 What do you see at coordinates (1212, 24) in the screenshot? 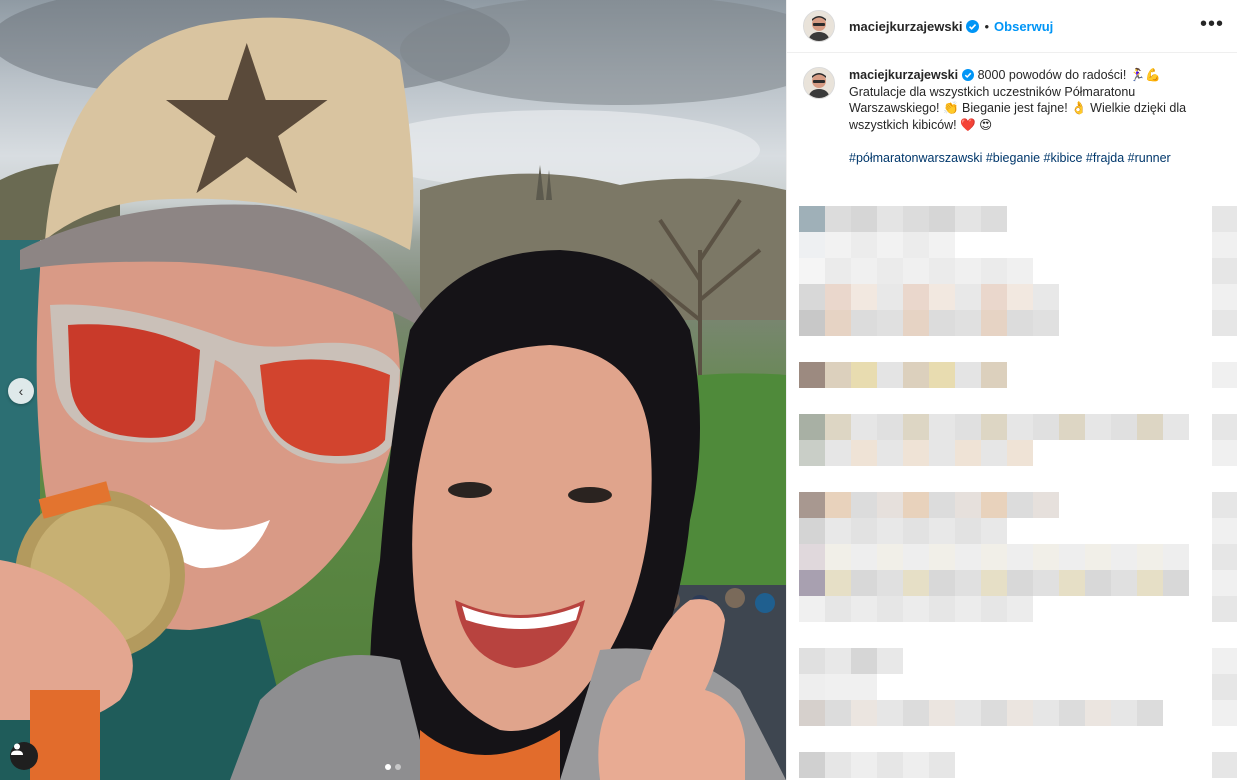
I see `more-options-icon: •••` at bounding box center [1212, 24].